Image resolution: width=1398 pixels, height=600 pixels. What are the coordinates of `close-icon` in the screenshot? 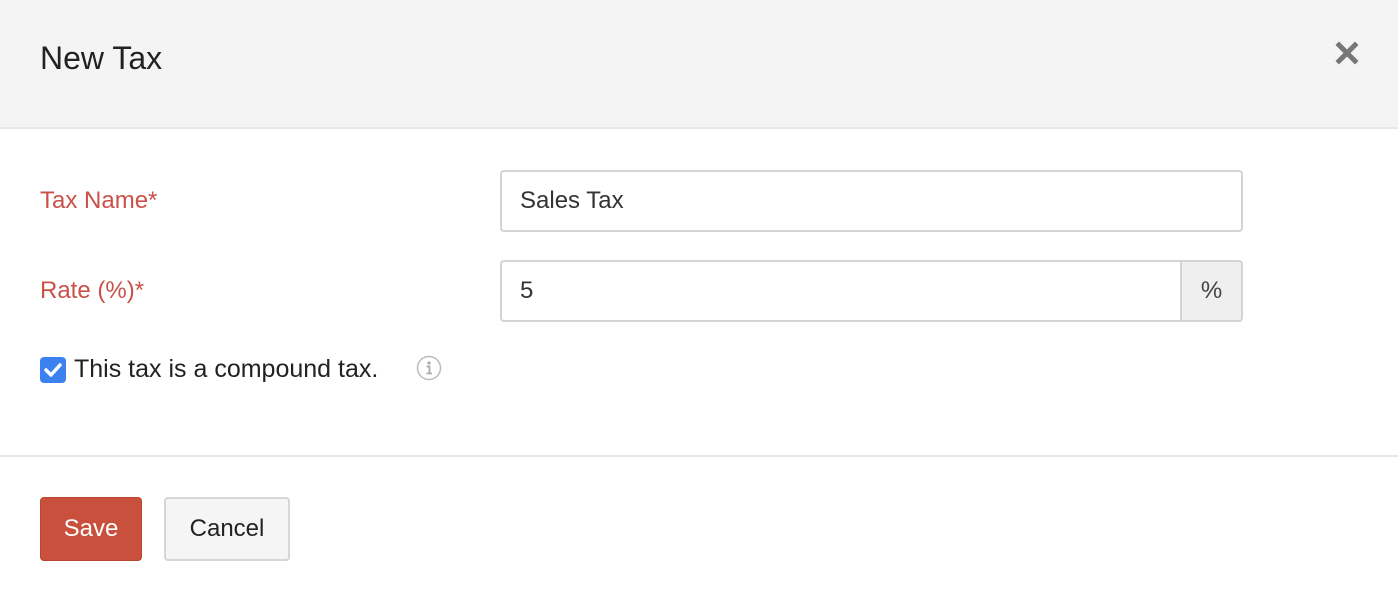 It's located at (1347, 53).